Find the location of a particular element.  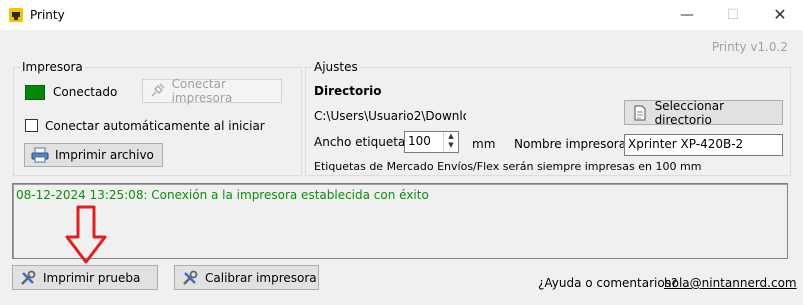

document-icon is located at coordinates (640, 113).